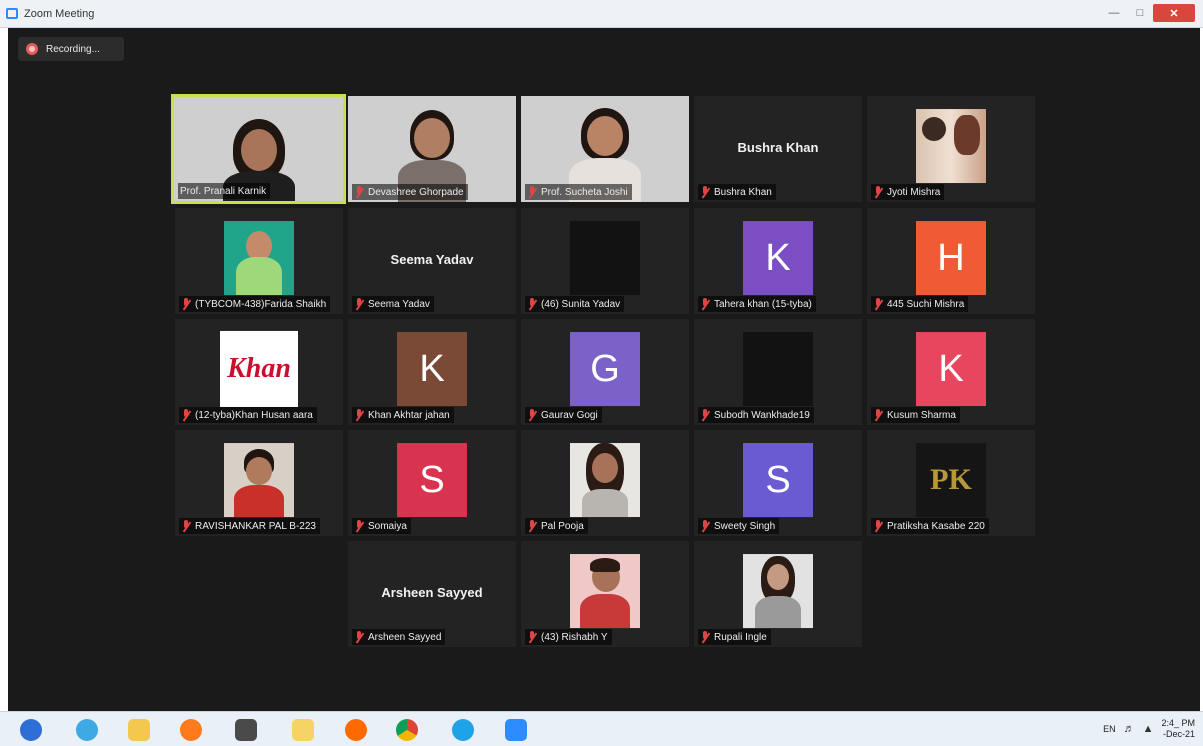 This screenshot has width=1203, height=746. What do you see at coordinates (31, 730) in the screenshot?
I see `start-icon` at bounding box center [31, 730].